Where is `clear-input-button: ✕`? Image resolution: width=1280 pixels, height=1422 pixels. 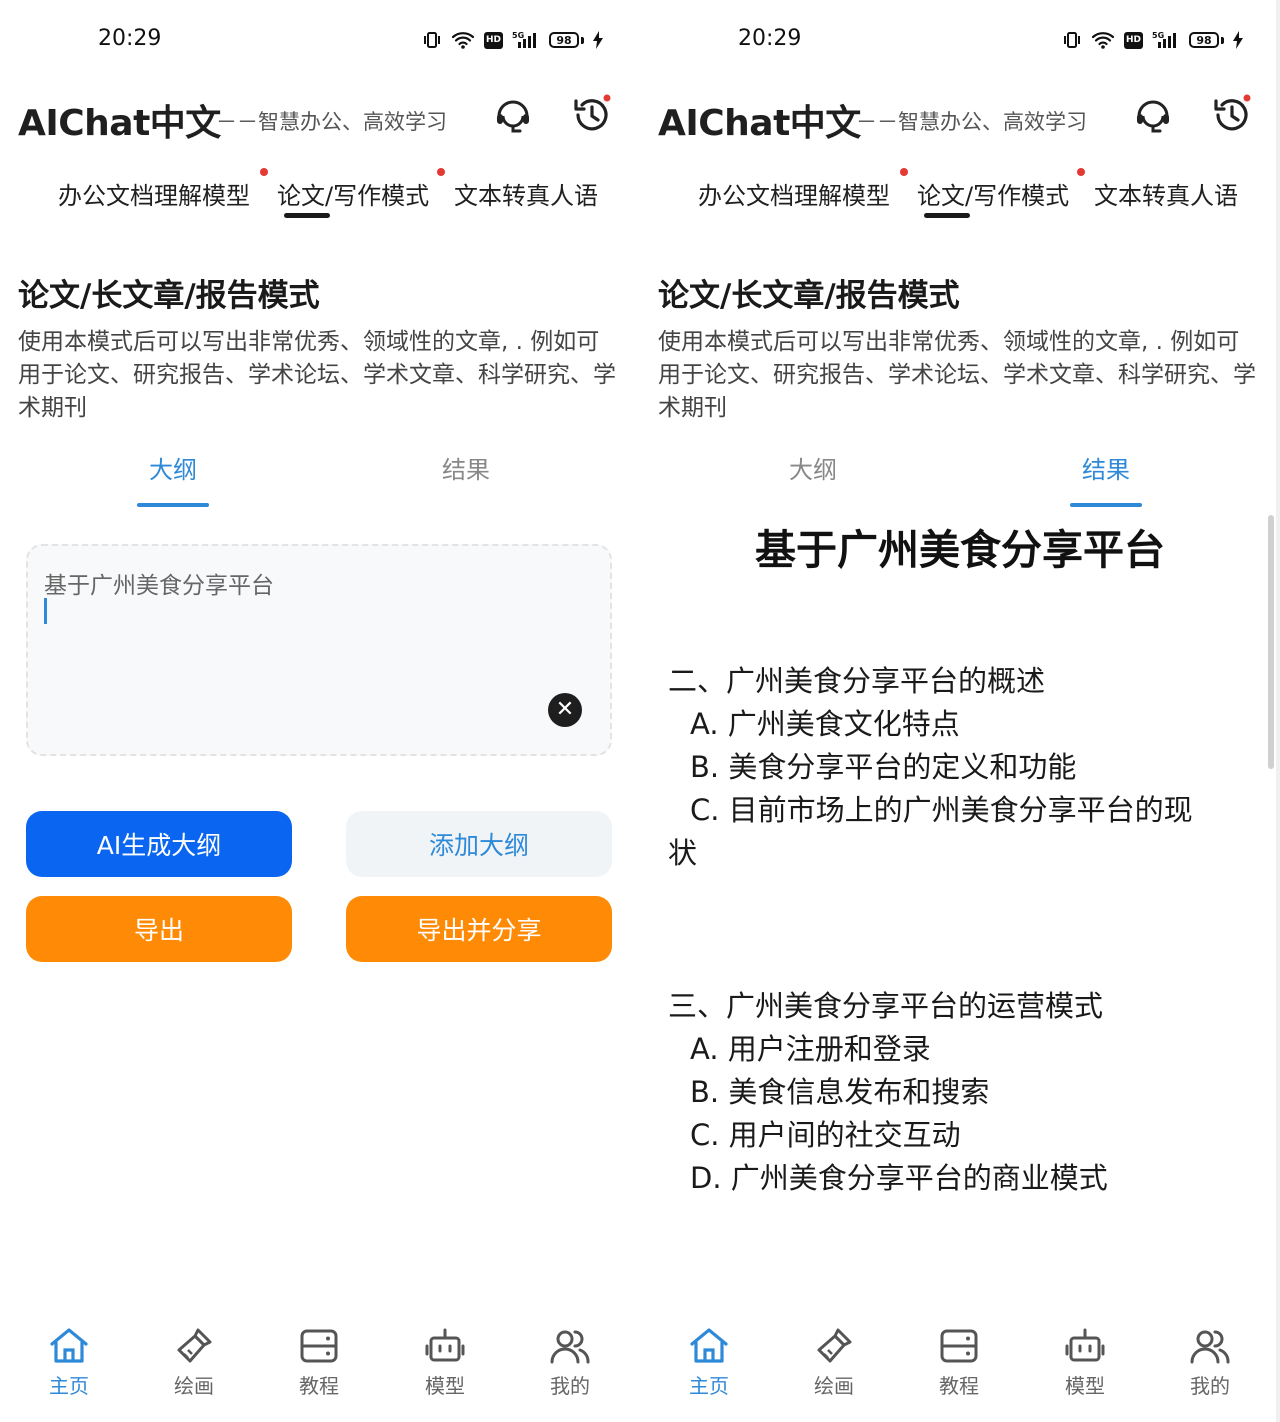
clear-input-button: ✕ is located at coordinates (565, 710).